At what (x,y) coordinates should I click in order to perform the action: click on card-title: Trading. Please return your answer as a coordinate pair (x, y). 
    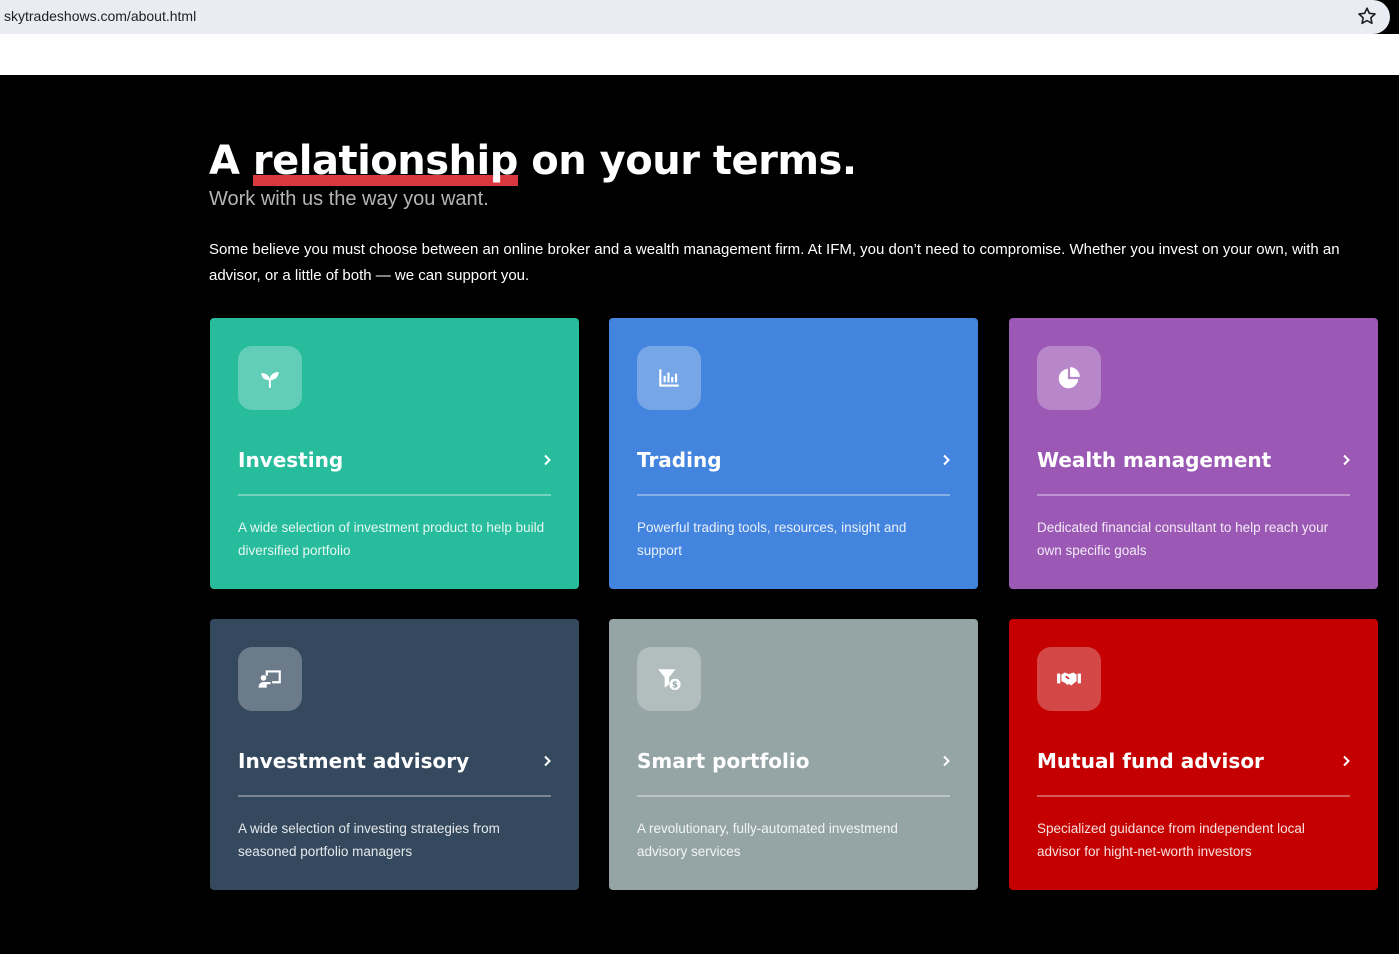
    Looking at the image, I should click on (679, 460).